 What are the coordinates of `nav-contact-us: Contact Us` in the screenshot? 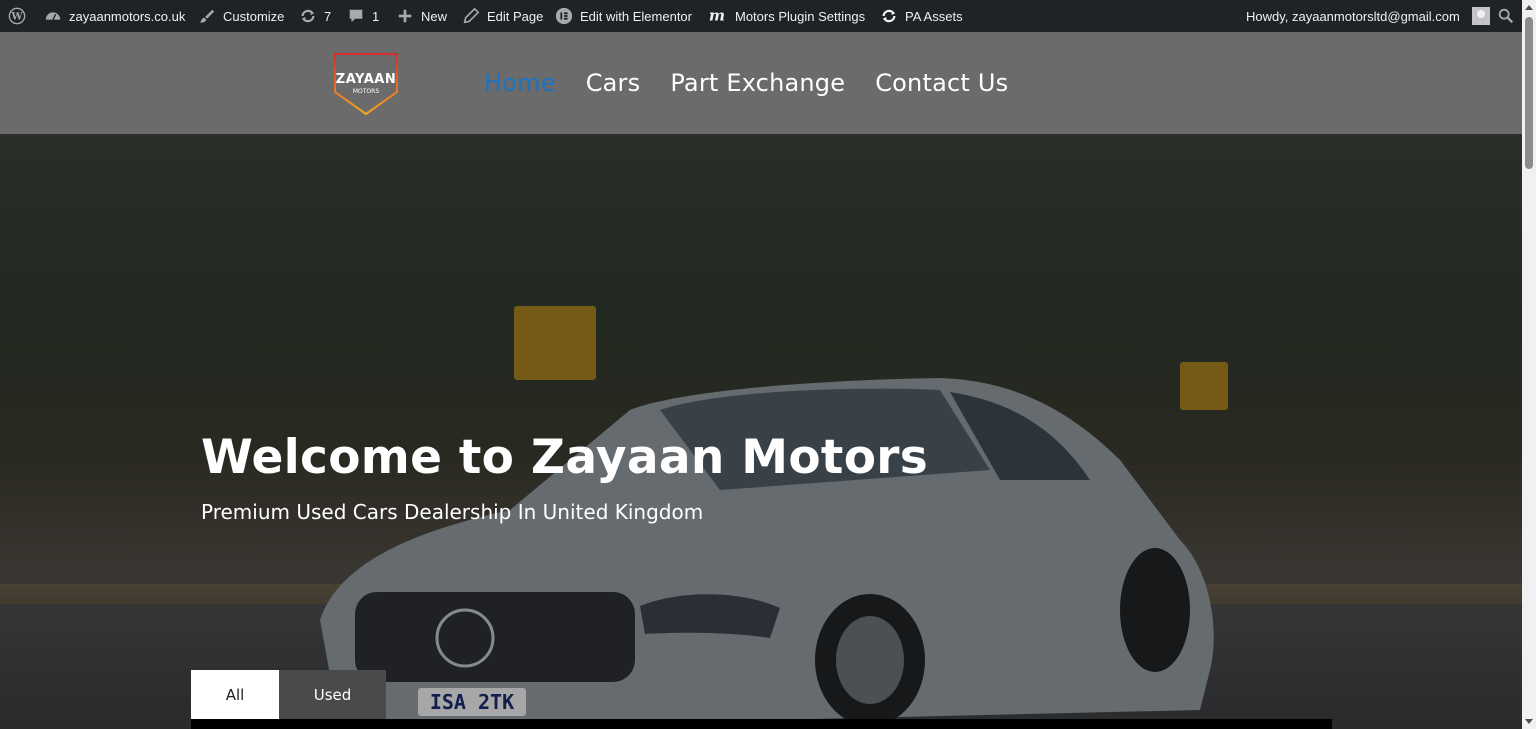 It's located at (941, 83).